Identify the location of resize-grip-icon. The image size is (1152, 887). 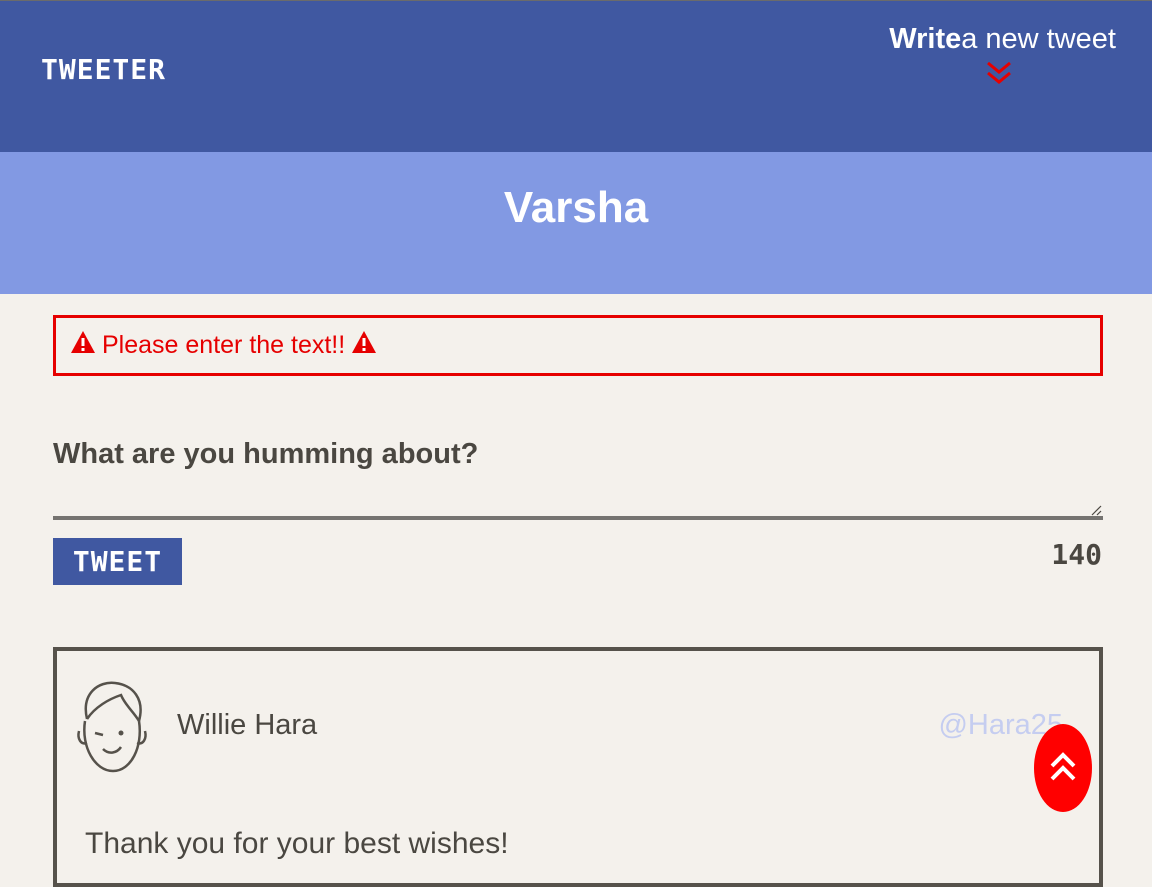
(1096, 512).